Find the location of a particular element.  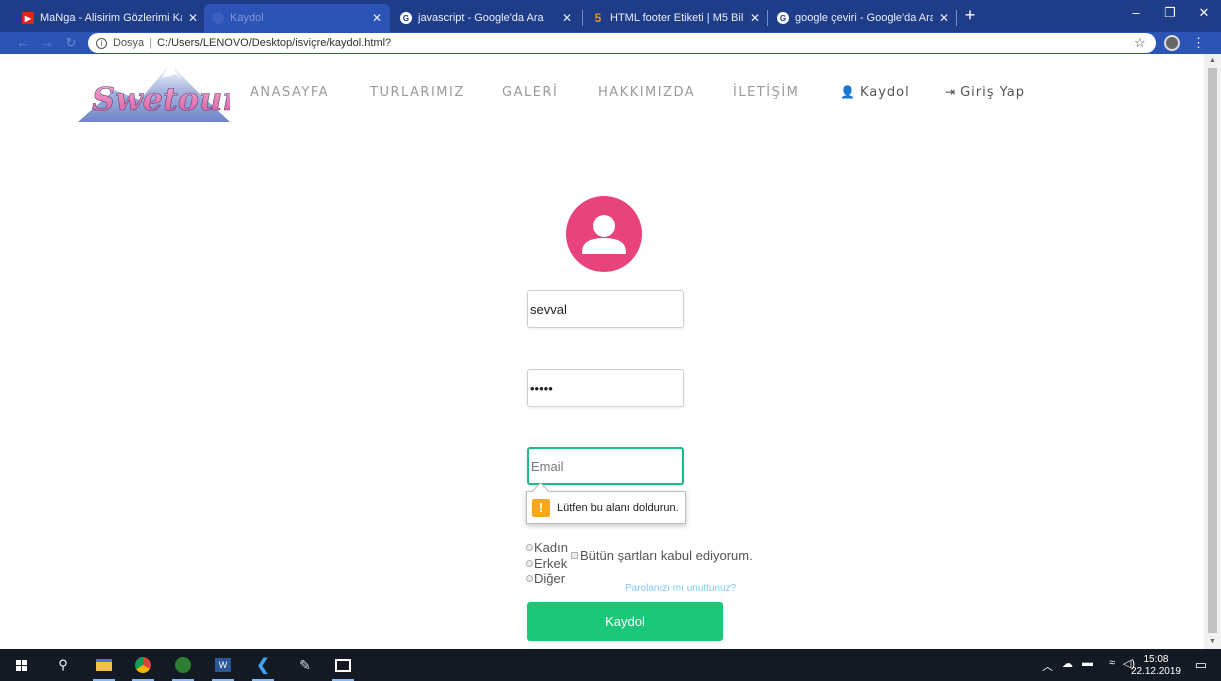

browser-tab-active: Kaydol ✕ is located at coordinates (297, 18).